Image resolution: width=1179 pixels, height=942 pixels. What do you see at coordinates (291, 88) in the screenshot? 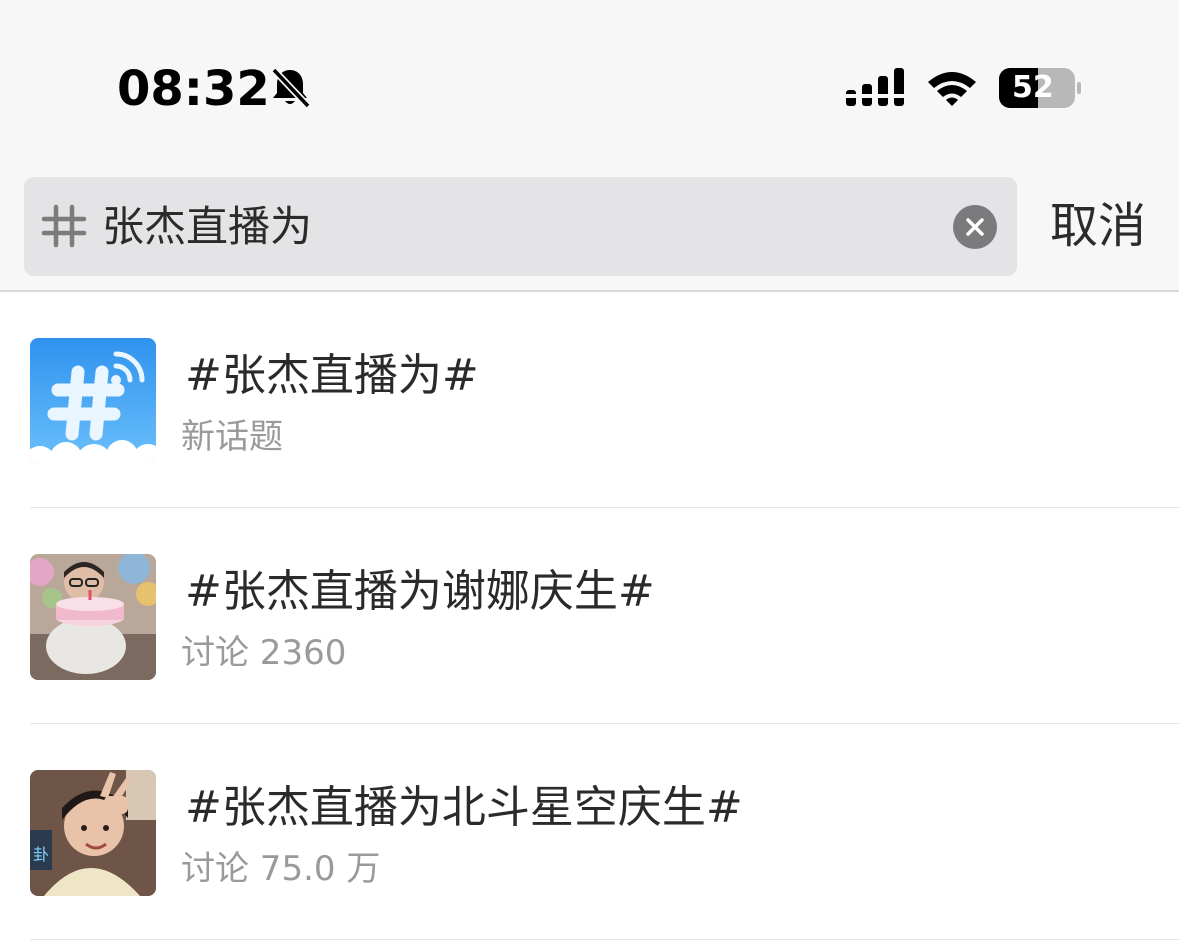
I see `bell-slash-icon` at bounding box center [291, 88].